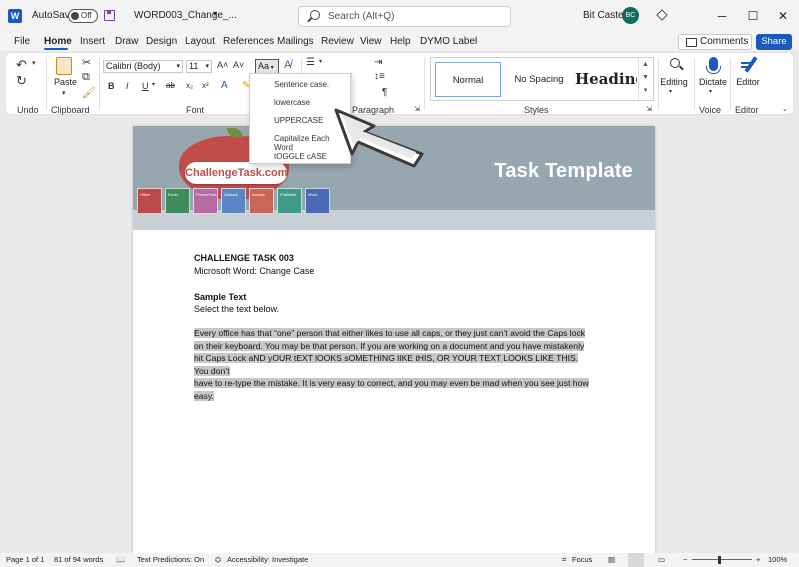 This screenshot has height=567, width=799. Describe the element at coordinates (379, 76) in the screenshot. I see `line-spacing-icon: ↕≡` at that location.